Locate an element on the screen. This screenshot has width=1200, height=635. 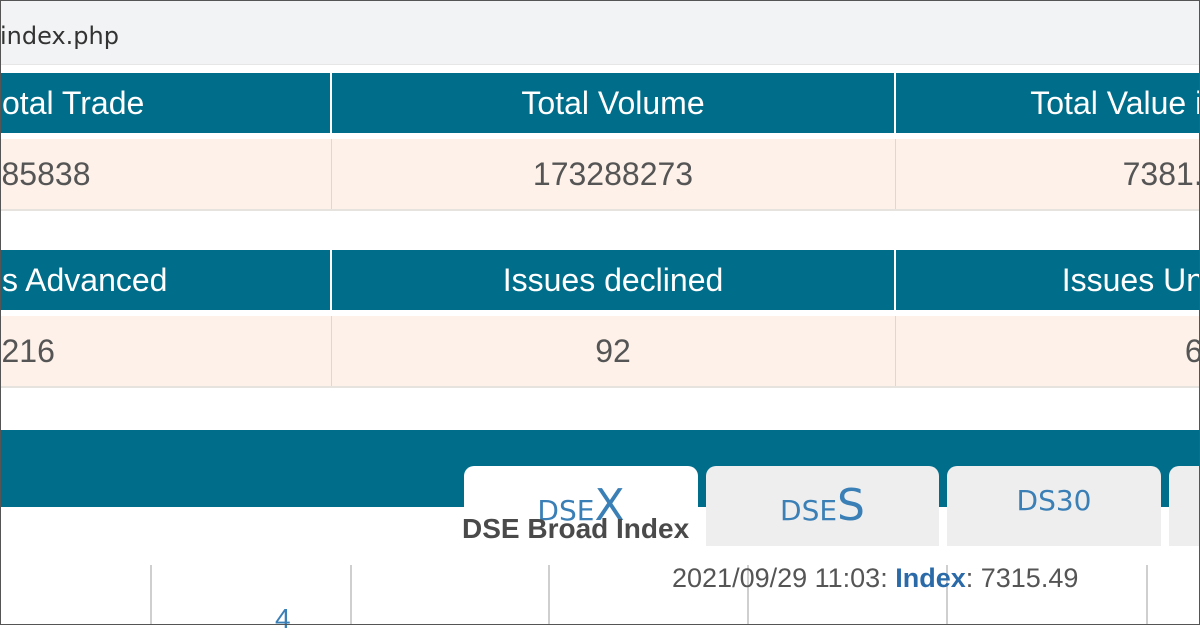
tab-ds30-label: DS30 is located at coordinates (1054, 500).